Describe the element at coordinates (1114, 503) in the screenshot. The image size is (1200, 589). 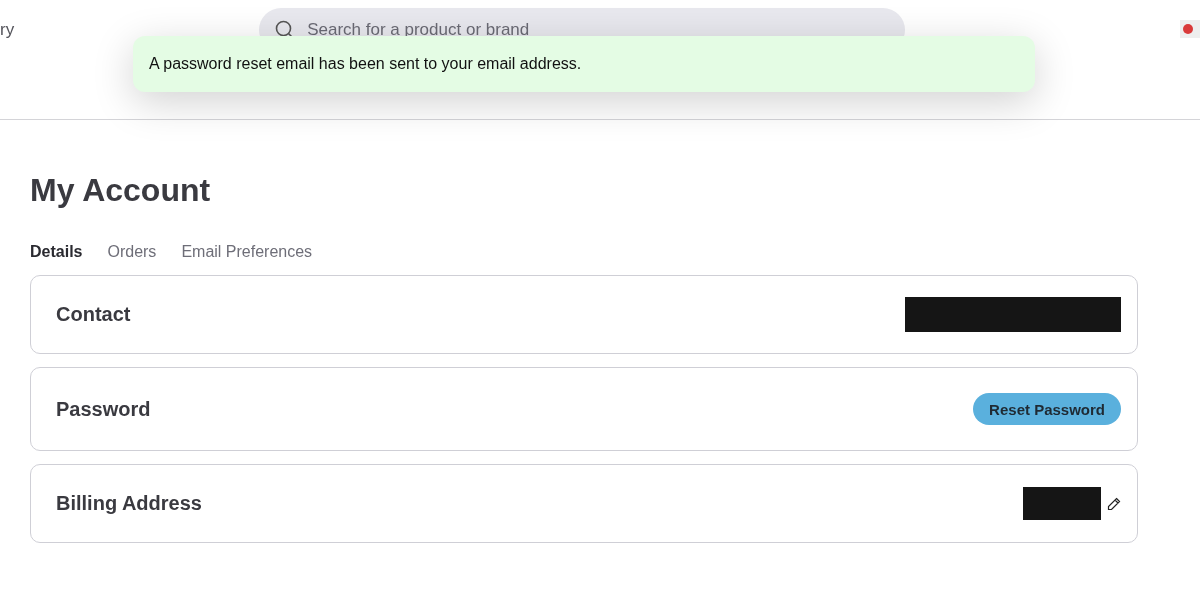
I see `pencil-icon` at that location.